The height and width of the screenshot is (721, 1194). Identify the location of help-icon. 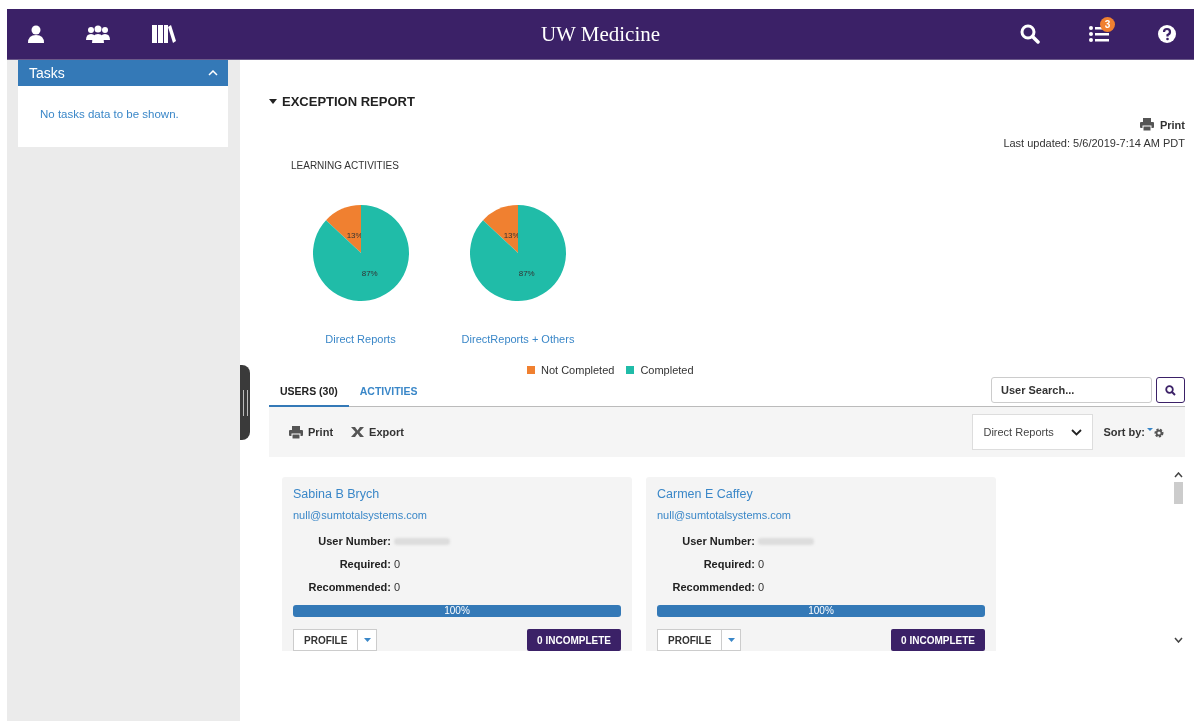
(1167, 34).